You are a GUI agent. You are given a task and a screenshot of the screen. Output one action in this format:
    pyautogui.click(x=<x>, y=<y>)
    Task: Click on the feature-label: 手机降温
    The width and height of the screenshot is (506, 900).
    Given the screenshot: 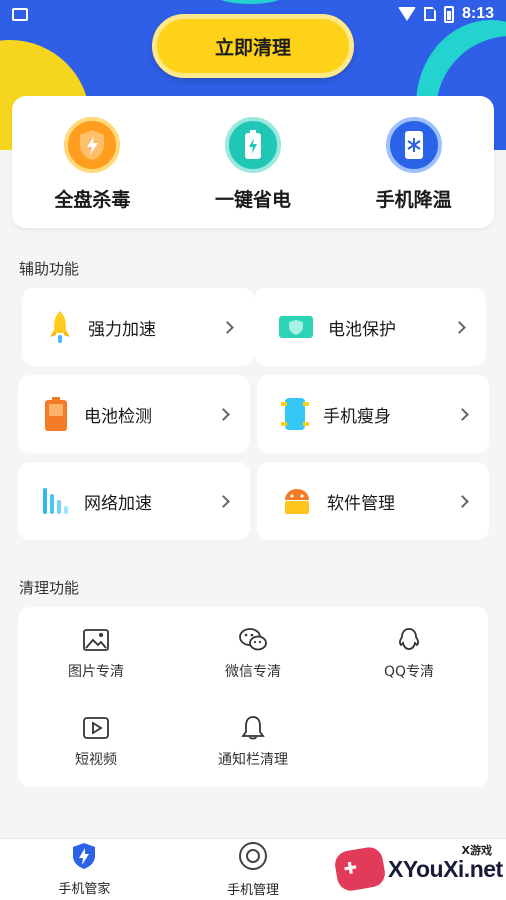 What is the action you would take?
    pyautogui.click(x=413, y=199)
    